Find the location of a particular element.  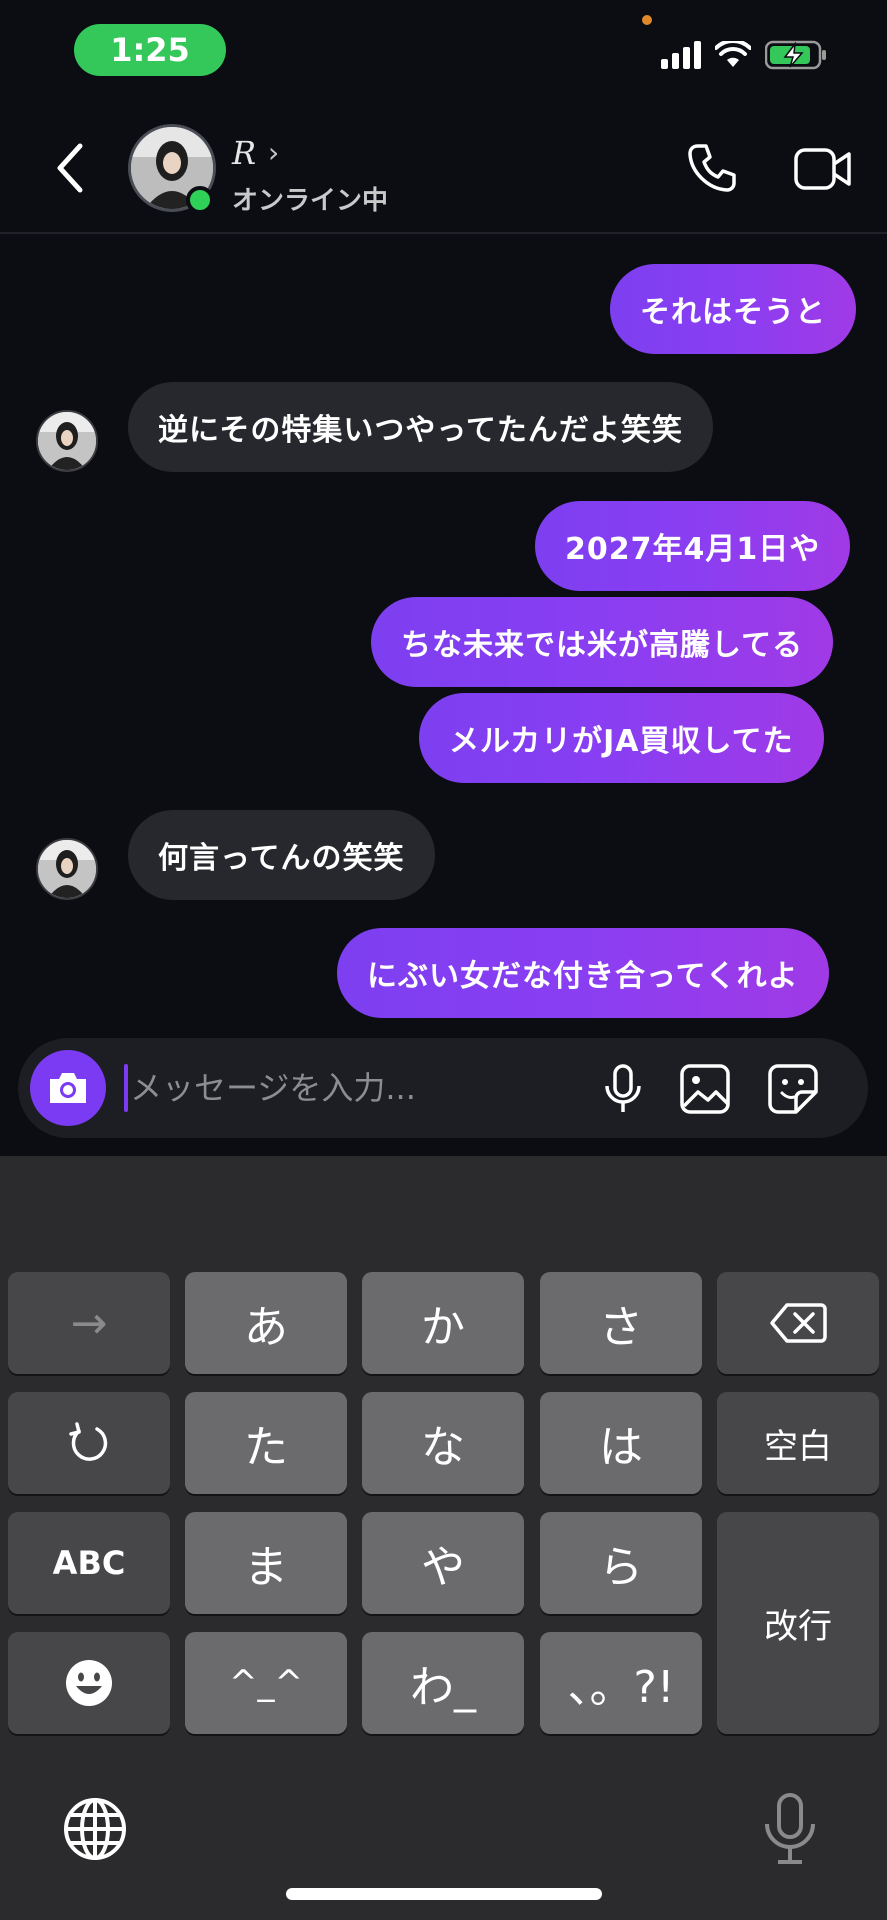

online-status-dot is located at coordinates (200, 200).